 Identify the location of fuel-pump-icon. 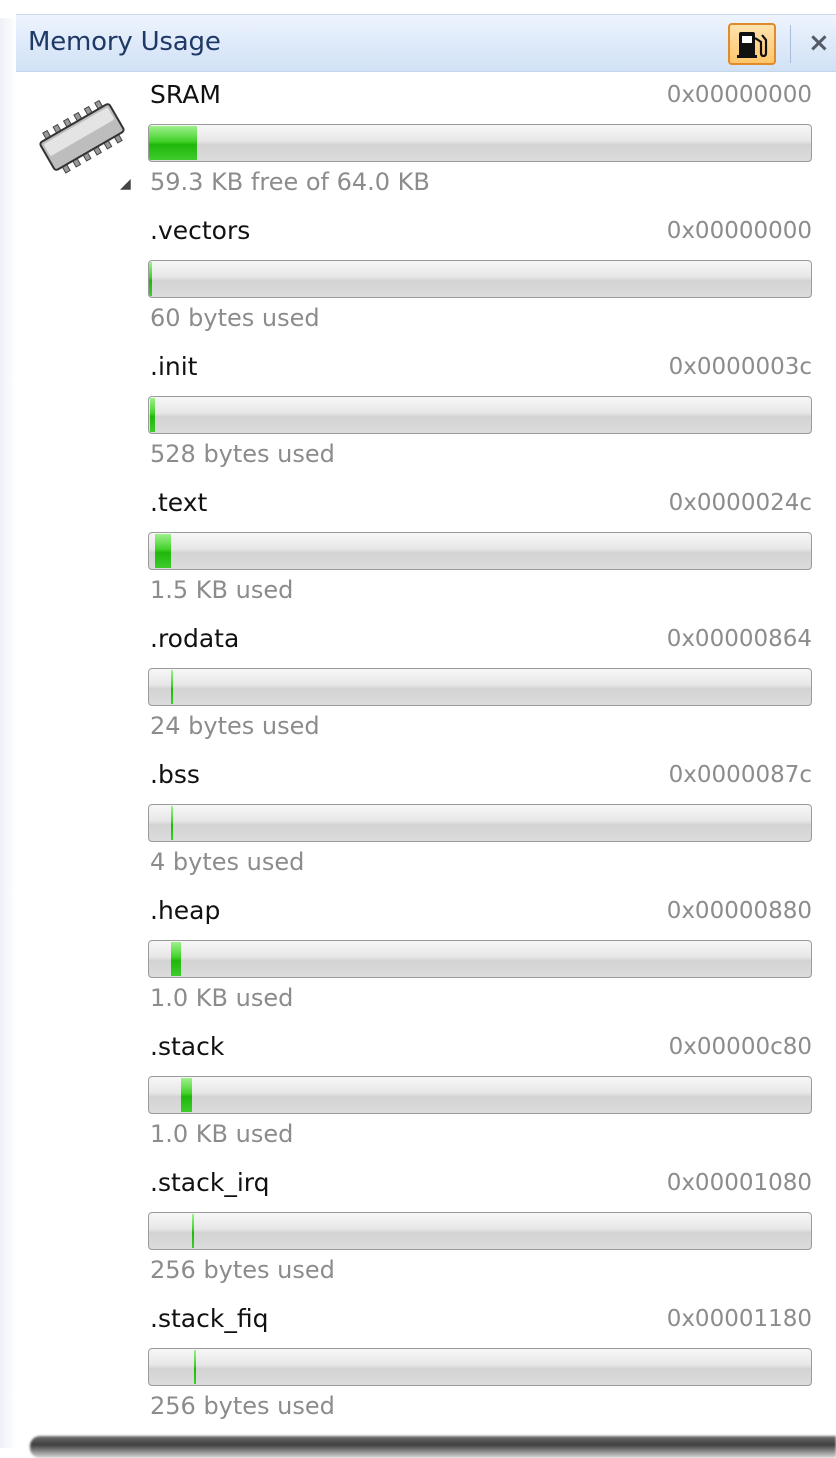
(752, 45).